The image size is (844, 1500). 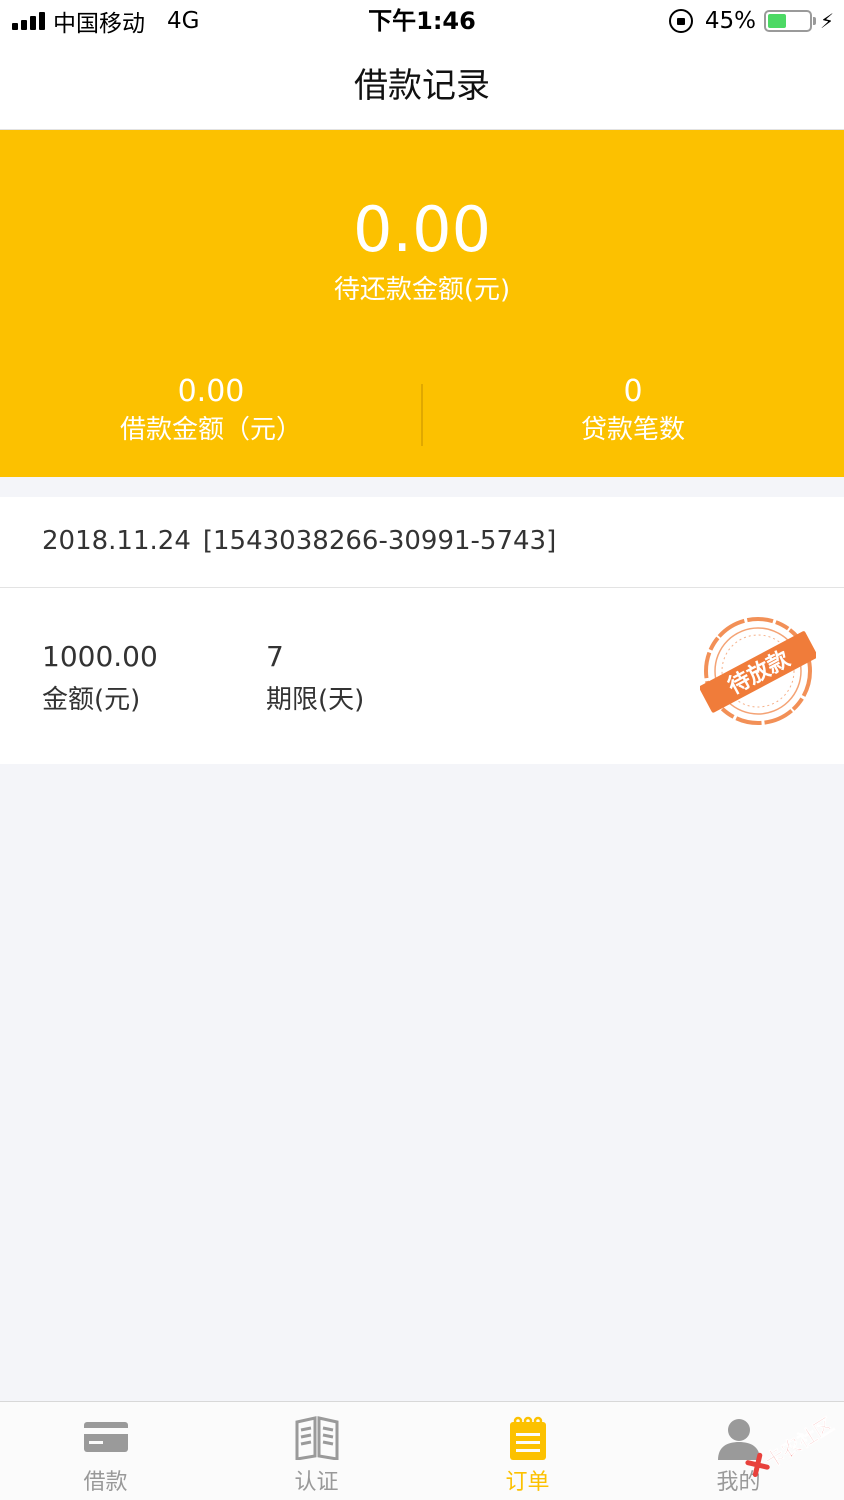 What do you see at coordinates (379, 541) in the screenshot?
I see `order-id: [1543038266-30991-5743]` at bounding box center [379, 541].